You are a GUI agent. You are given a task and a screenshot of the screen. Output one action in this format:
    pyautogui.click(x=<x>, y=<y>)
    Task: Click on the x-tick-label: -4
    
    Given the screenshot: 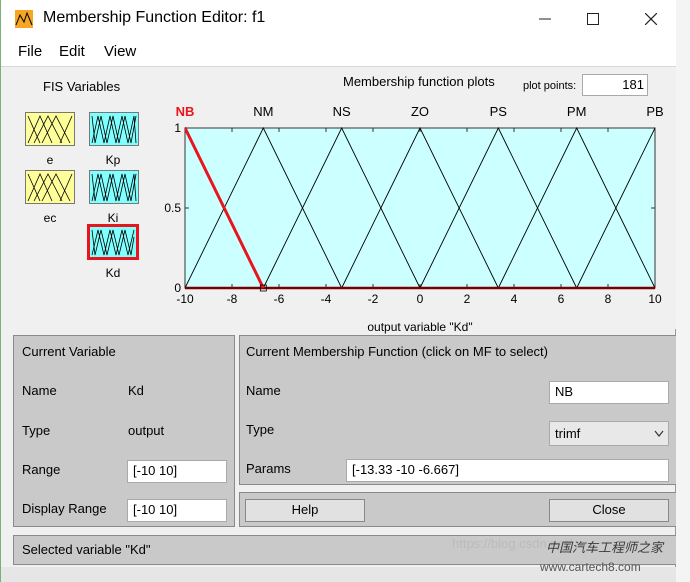 What is the action you would take?
    pyautogui.click(x=326, y=299)
    